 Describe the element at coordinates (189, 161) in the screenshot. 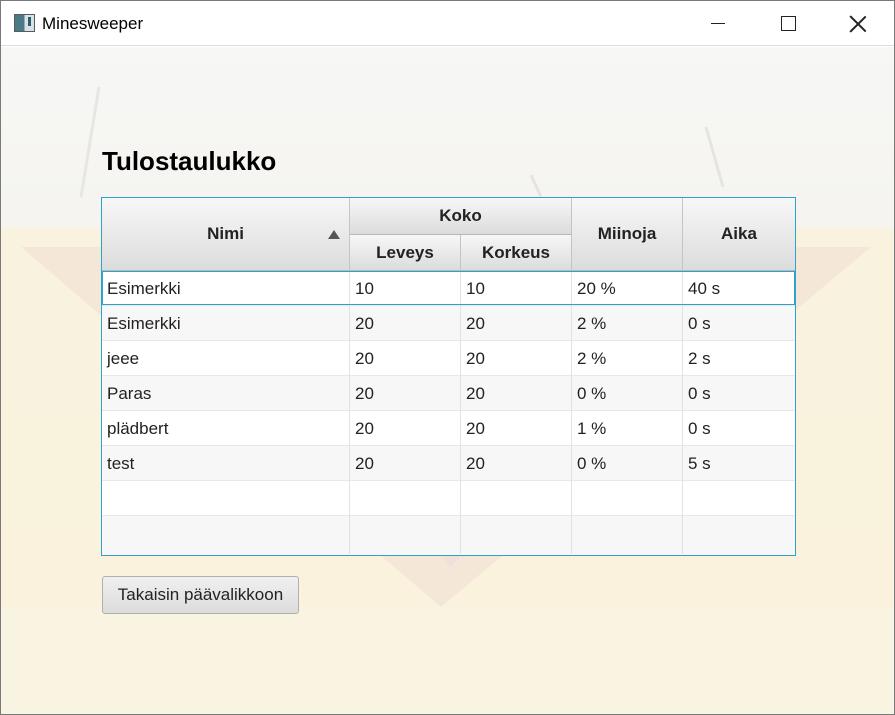

I see `page-title: Tulostaulukko` at that location.